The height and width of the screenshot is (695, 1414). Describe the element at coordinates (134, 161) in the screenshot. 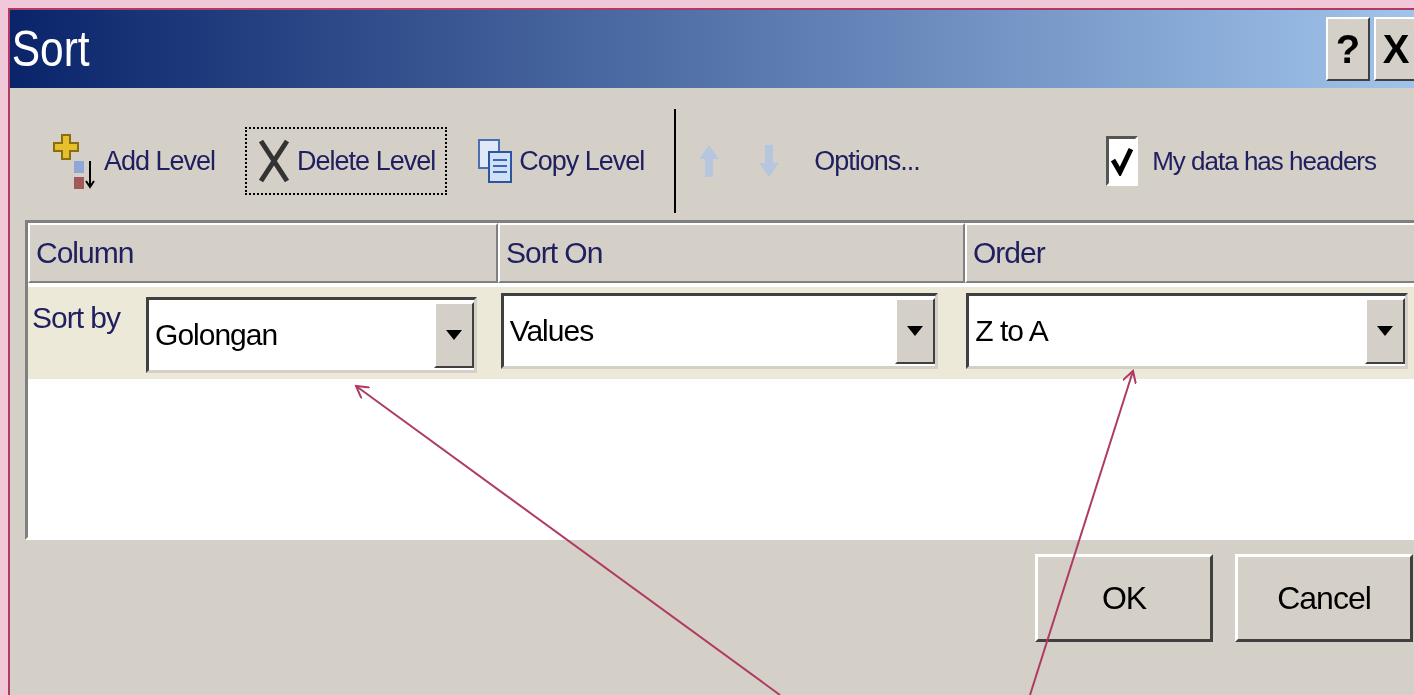

I see `toolbar-button: Add Level` at that location.